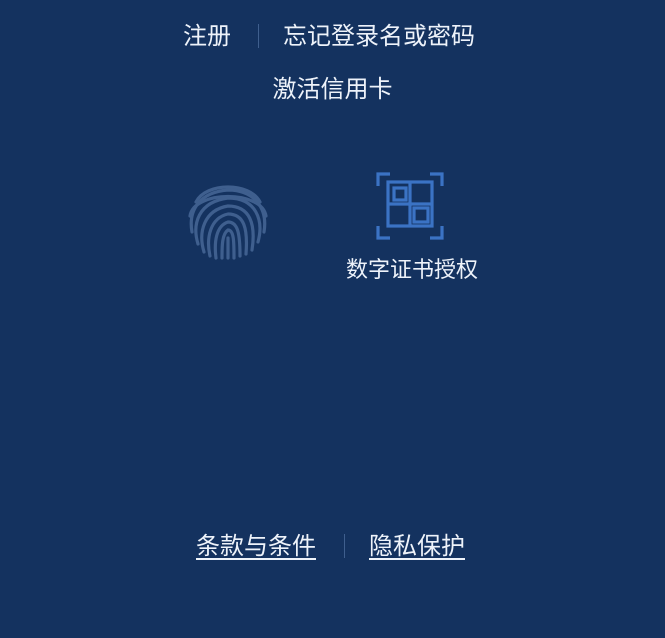 This screenshot has width=665, height=638. Describe the element at coordinates (332, 546) in the screenshot. I see `footer-links: 条款与条件 隐私保护` at that location.